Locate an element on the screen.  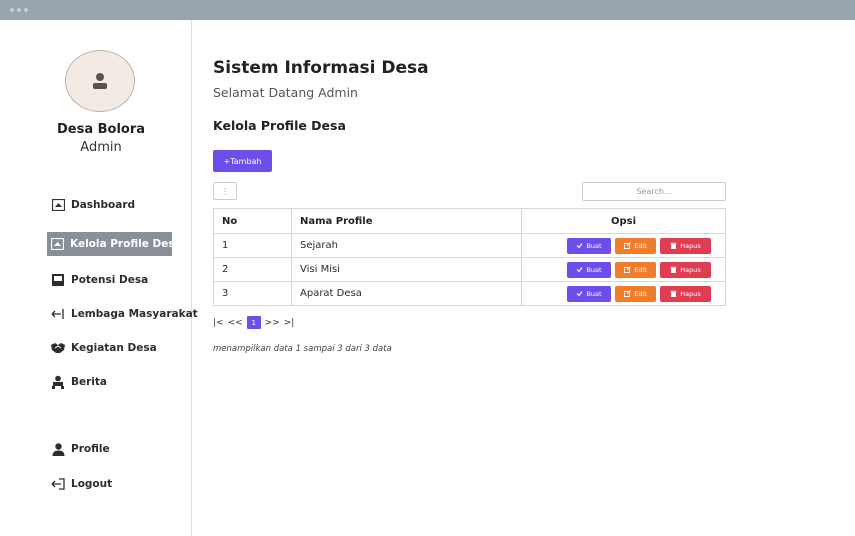
sidebar-item-label: Logout is located at coordinates (92, 484).